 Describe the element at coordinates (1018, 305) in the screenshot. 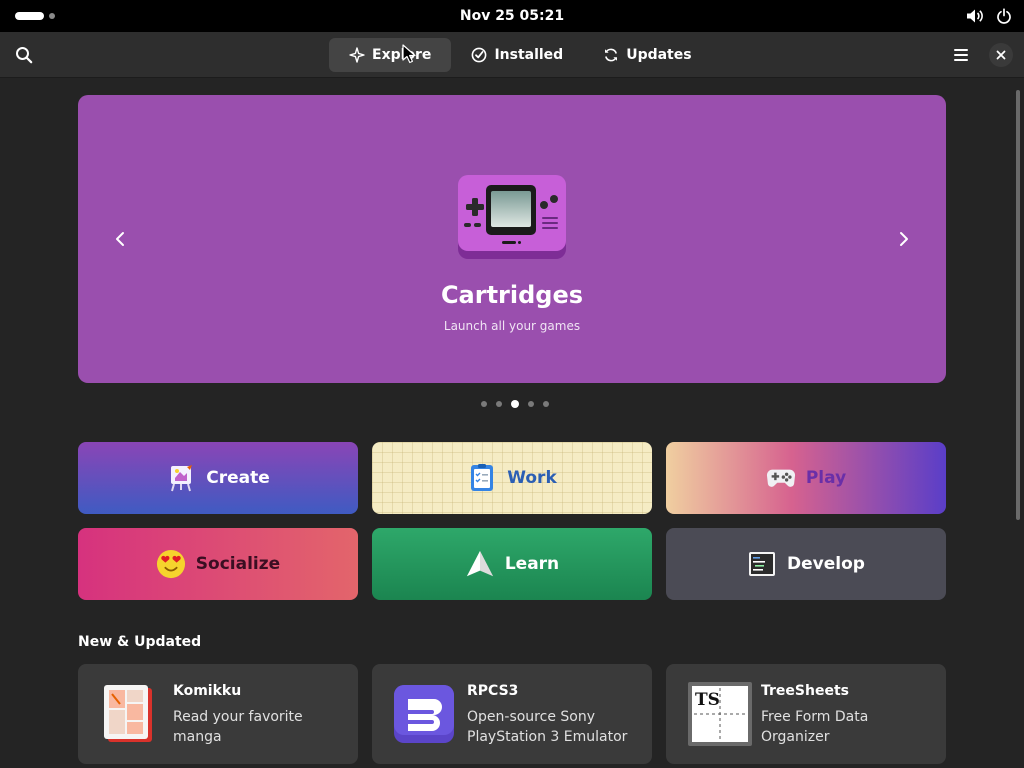

I see `main-scrollbar` at that location.